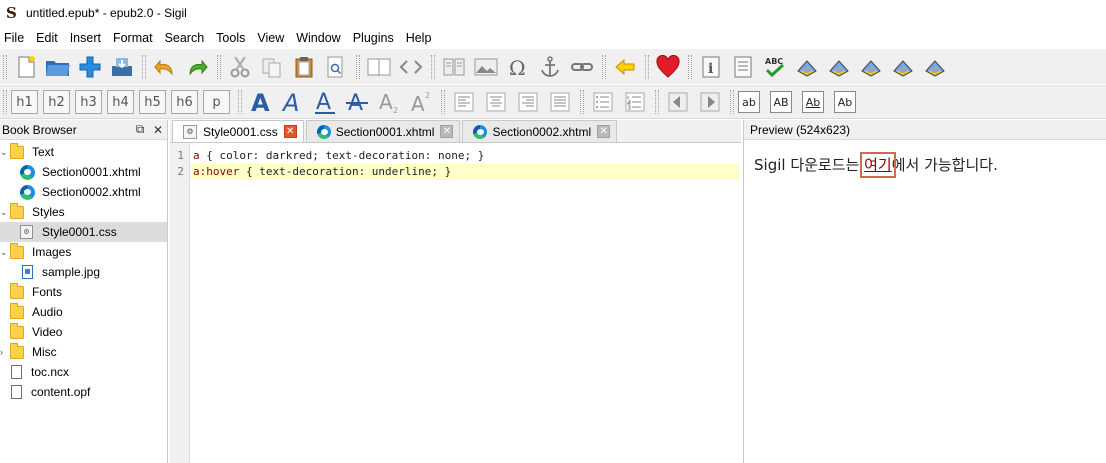 The width and height of the screenshot is (1106, 463). What do you see at coordinates (486, 67) in the screenshot?
I see `insert-image-icon` at bounding box center [486, 67].